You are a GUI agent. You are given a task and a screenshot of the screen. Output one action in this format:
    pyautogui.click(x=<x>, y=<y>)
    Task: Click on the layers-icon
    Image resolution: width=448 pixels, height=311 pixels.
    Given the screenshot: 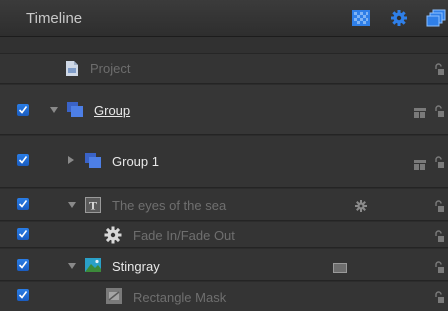 What is the action you would take?
    pyautogui.click(x=436, y=18)
    